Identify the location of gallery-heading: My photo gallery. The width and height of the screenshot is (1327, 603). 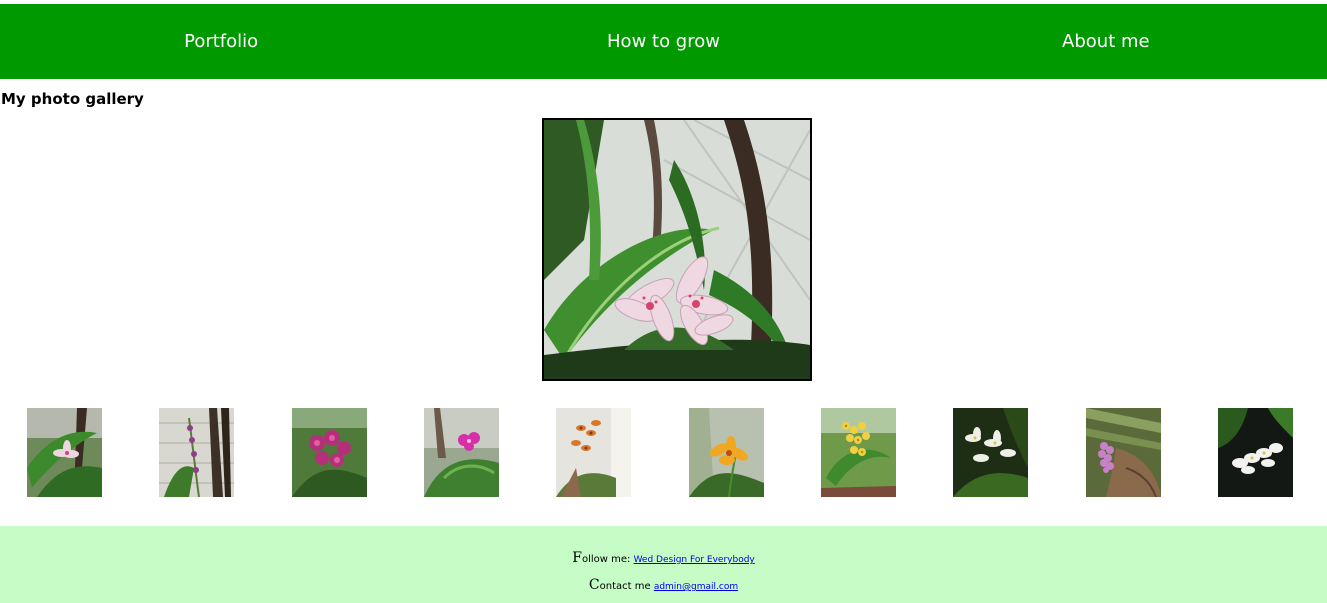
(72, 99).